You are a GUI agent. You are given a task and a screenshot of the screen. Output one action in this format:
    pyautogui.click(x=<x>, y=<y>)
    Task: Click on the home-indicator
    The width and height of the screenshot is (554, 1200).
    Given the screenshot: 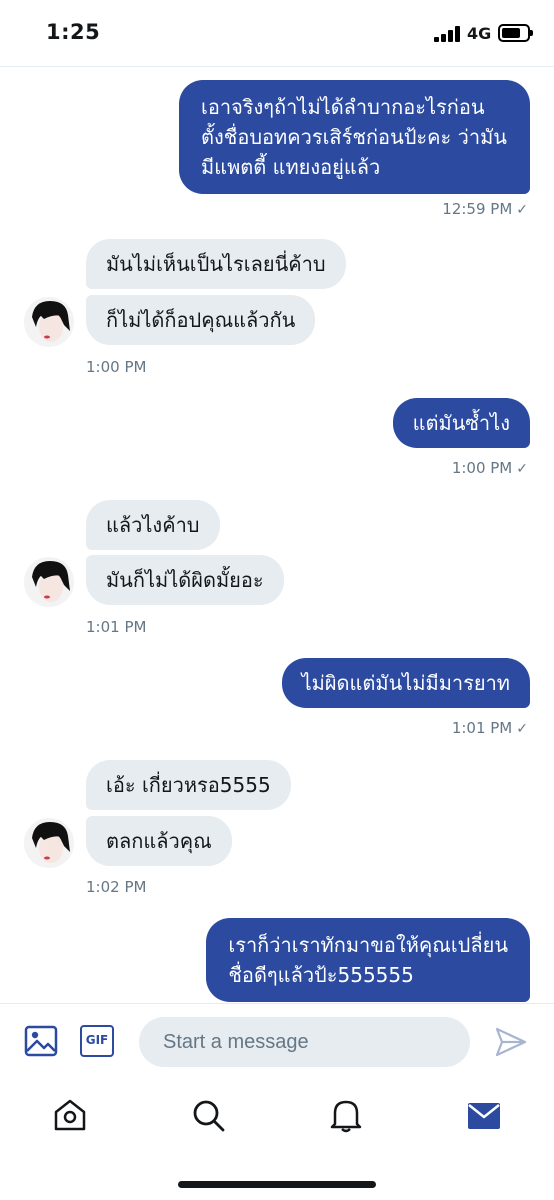 What is the action you would take?
    pyautogui.click(x=277, y=1184)
    